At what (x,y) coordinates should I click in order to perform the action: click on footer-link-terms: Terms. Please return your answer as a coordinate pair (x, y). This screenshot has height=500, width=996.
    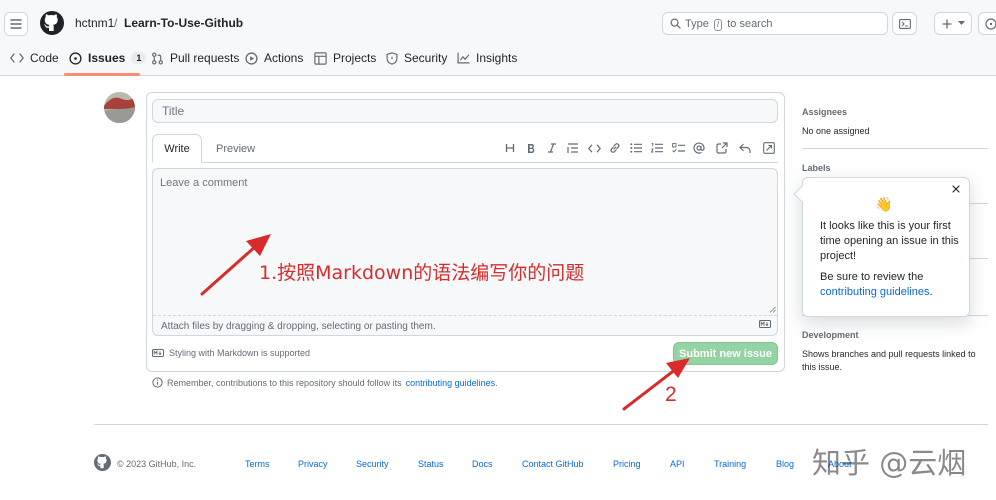
    Looking at the image, I should click on (257, 464).